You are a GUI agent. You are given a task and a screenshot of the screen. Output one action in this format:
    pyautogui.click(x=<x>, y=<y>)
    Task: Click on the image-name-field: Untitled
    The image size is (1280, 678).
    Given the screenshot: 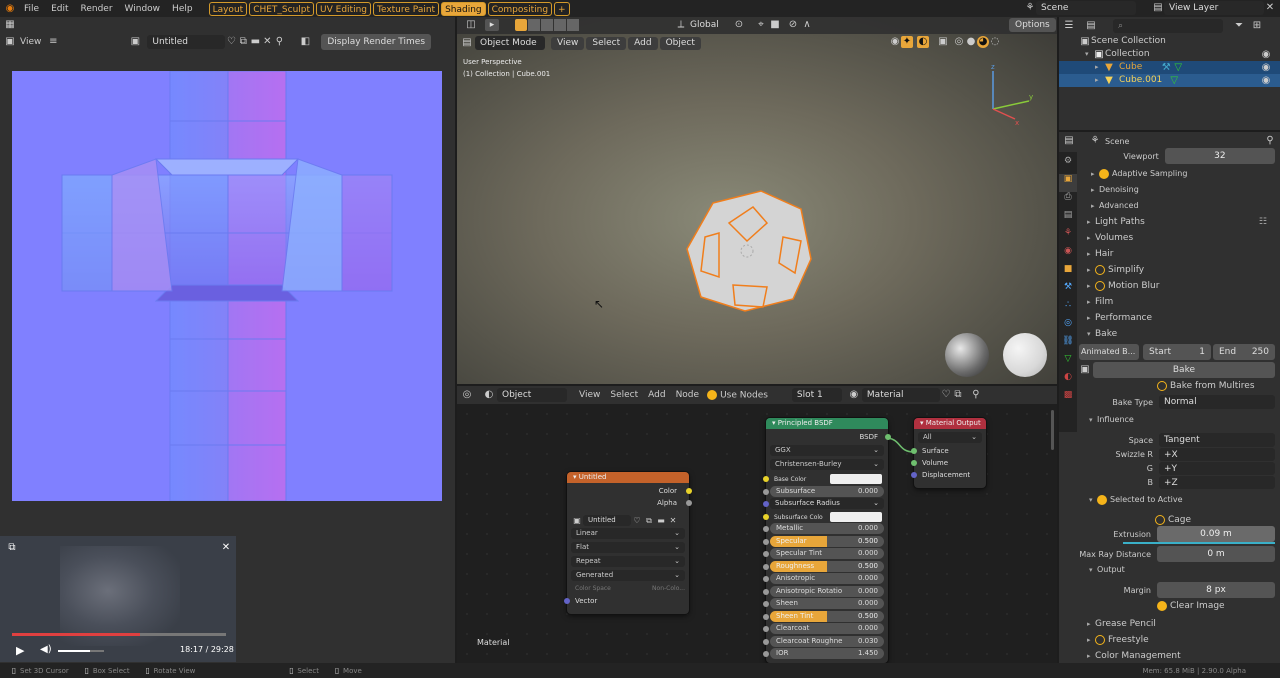 What is the action you would take?
    pyautogui.click(x=186, y=42)
    